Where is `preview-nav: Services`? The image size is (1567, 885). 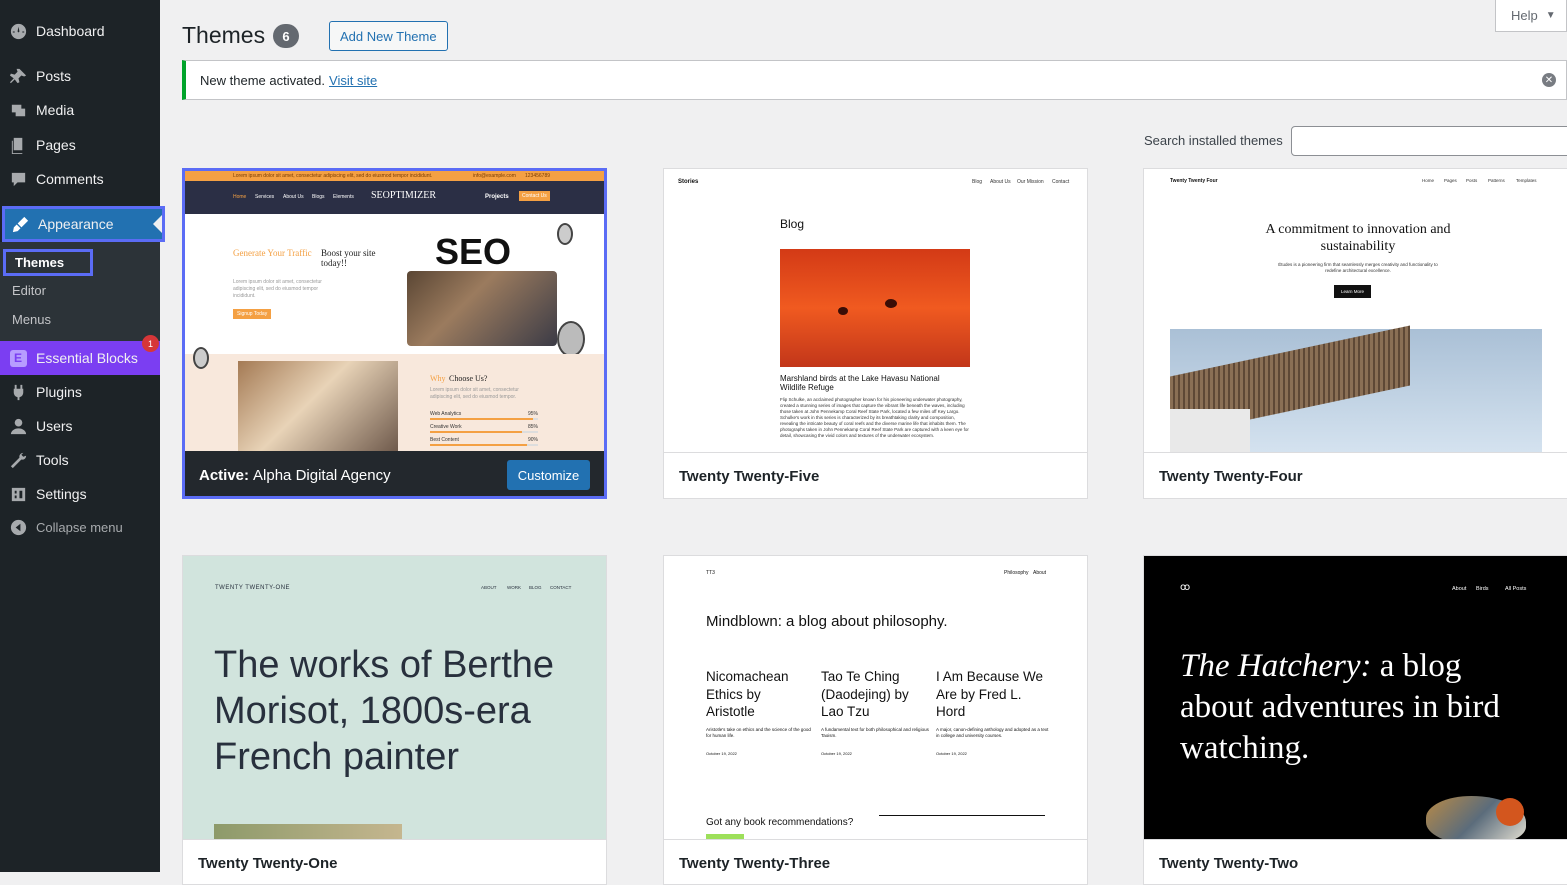
preview-nav: Services is located at coordinates (265, 197).